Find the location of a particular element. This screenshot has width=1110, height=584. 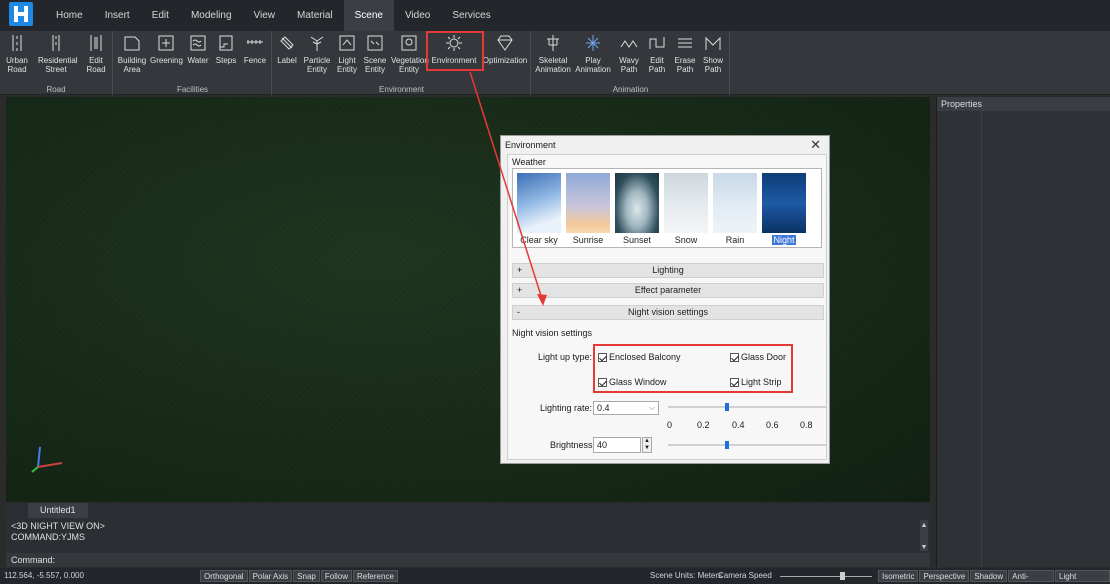

lighting-section-label: Lighting is located at coordinates (668, 270).